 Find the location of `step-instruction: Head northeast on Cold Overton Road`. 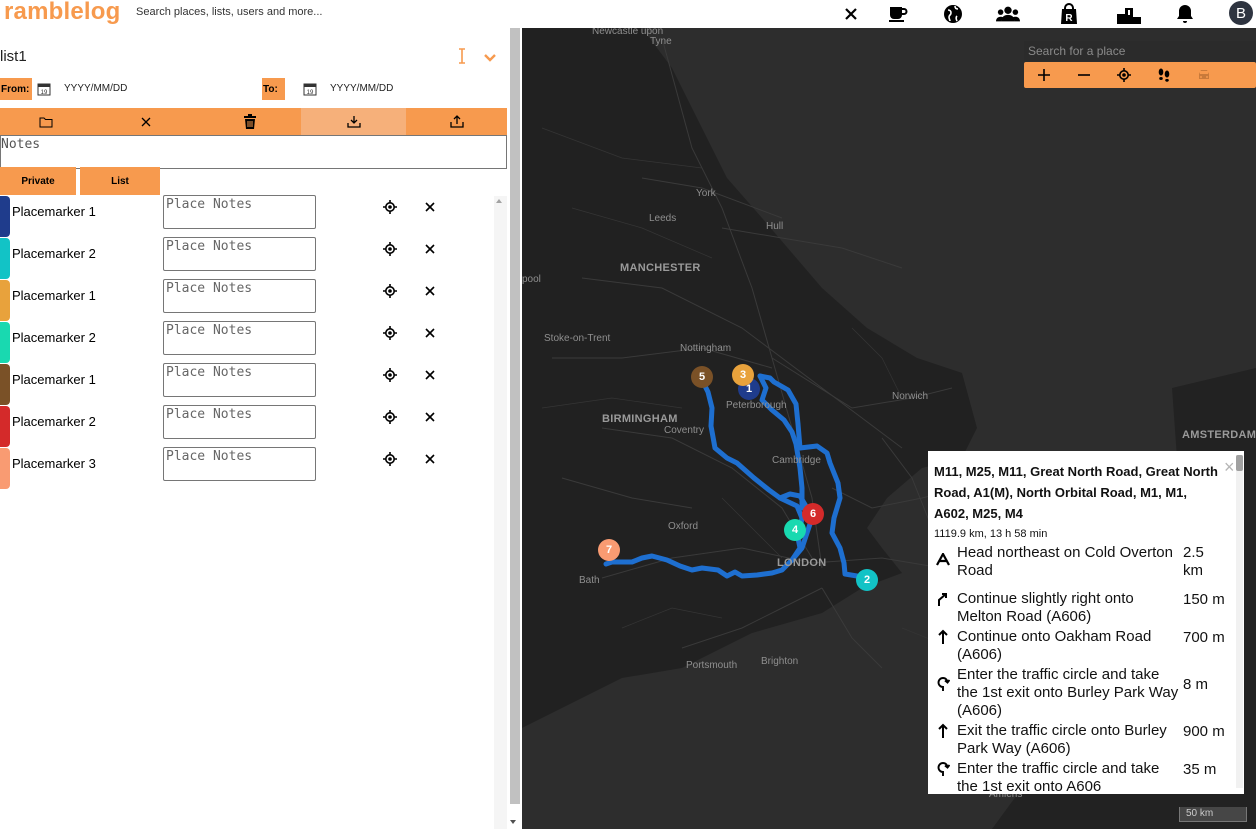

step-instruction: Head northeast on Cold Overton Road is located at coordinates (1065, 561).